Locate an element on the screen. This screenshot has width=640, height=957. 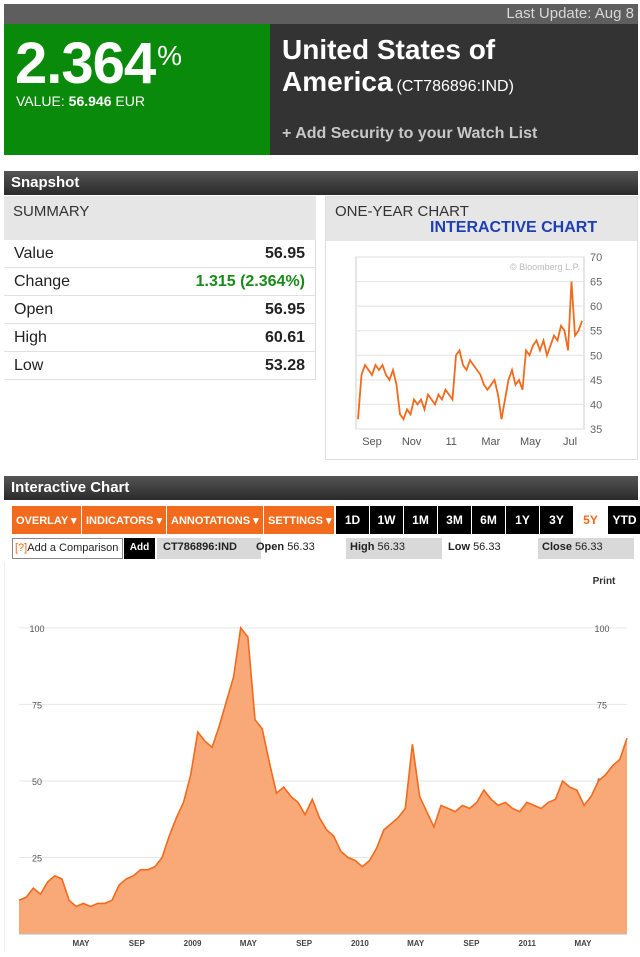
open-stat: Open 56.33 is located at coordinates (298, 548).